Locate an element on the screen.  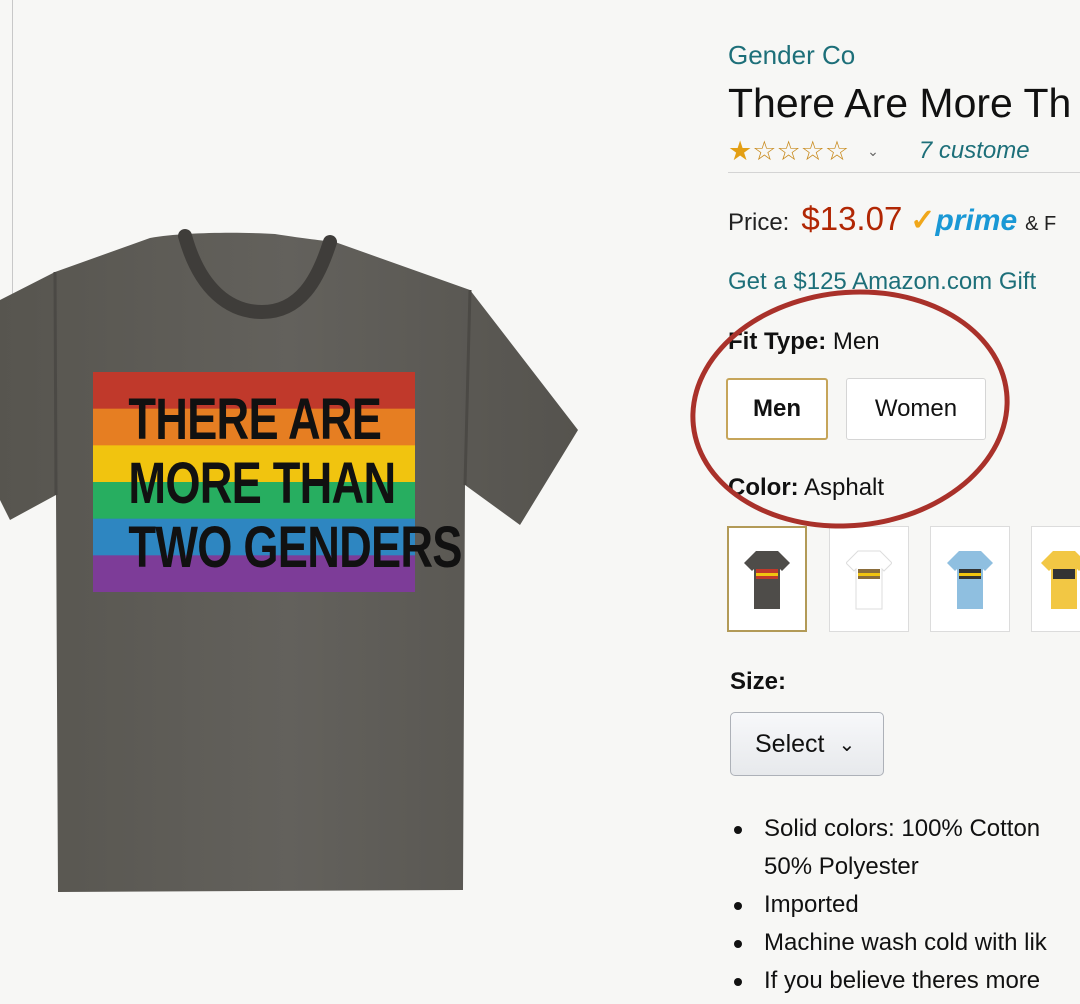
size-dropdown: Select ⌄ is located at coordinates (807, 744).